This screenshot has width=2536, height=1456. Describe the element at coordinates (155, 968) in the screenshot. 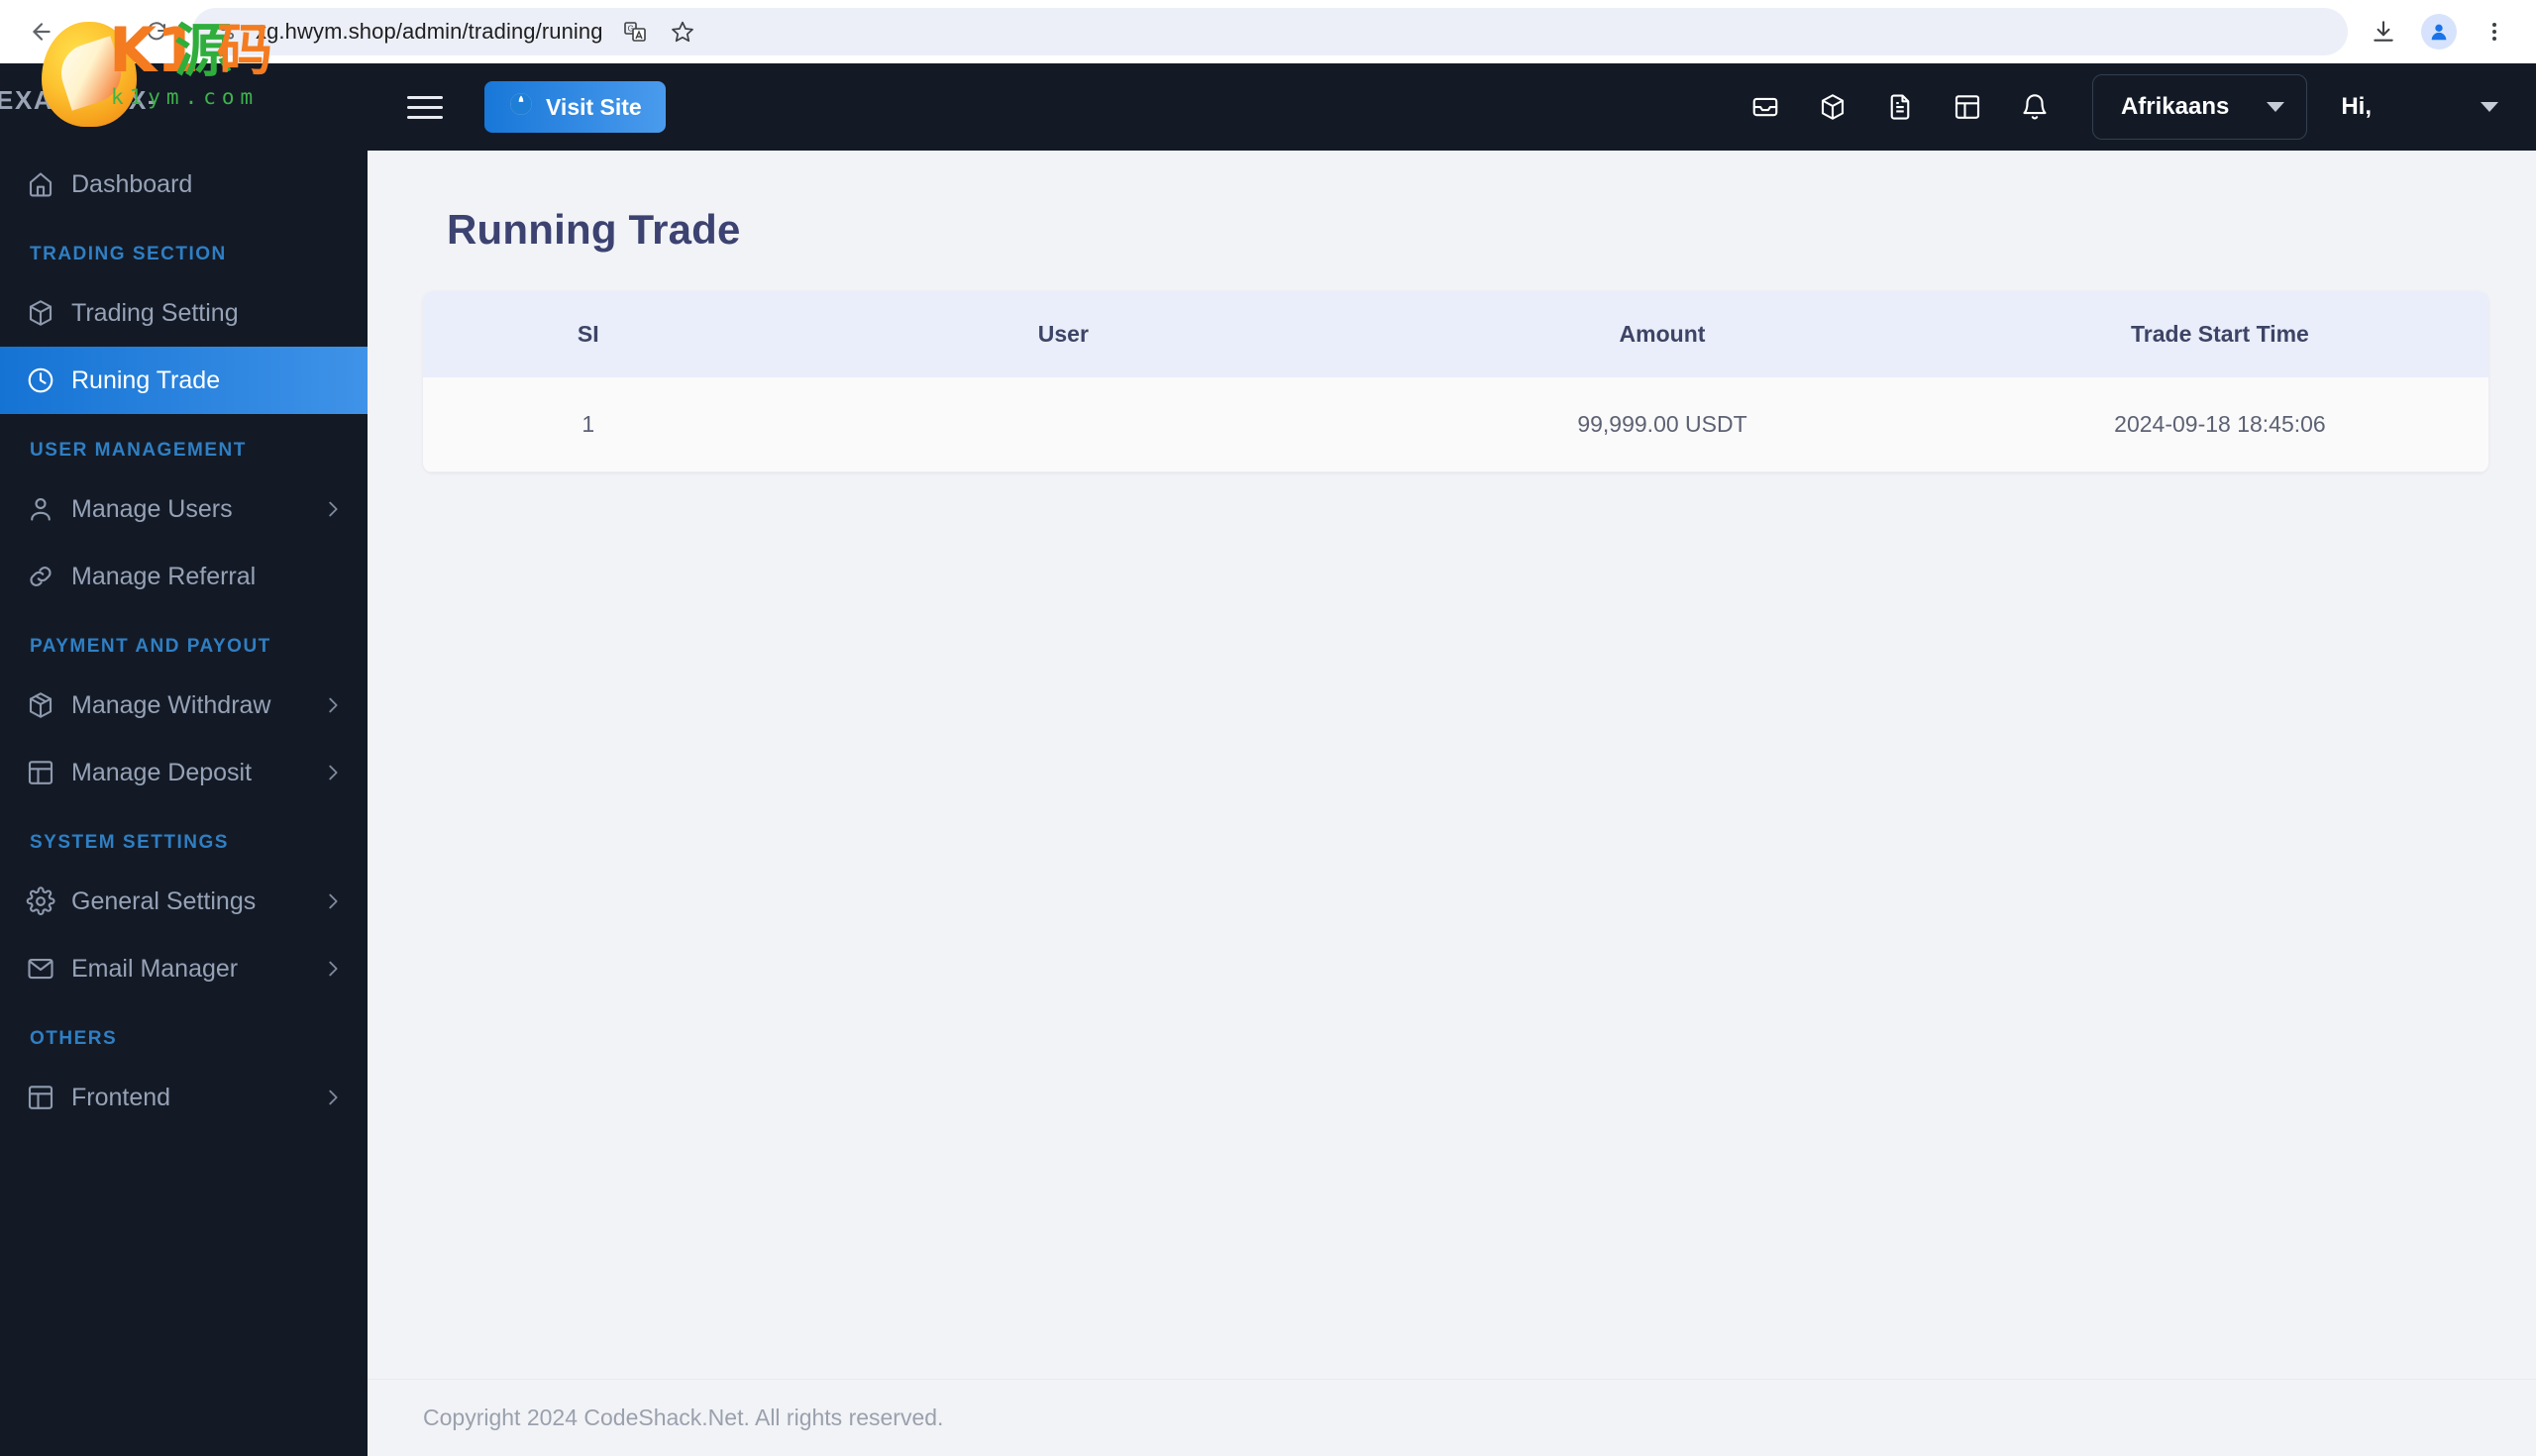

I see `sidebar-item-label: Email Manager` at that location.